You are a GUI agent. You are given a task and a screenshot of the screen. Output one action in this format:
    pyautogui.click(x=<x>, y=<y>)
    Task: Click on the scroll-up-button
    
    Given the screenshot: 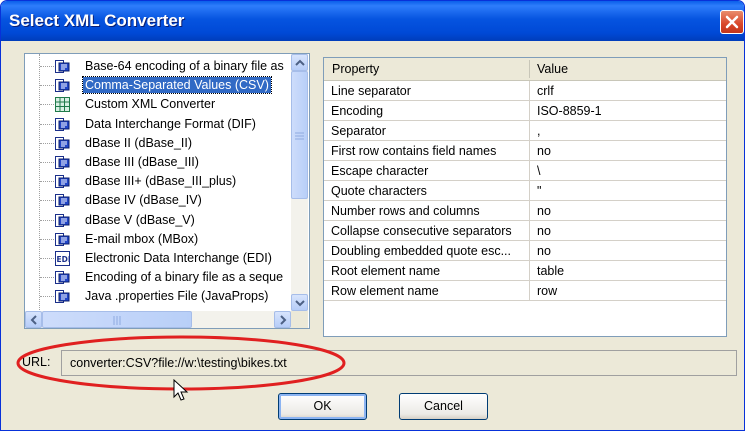 What is the action you would take?
    pyautogui.click(x=299, y=62)
    